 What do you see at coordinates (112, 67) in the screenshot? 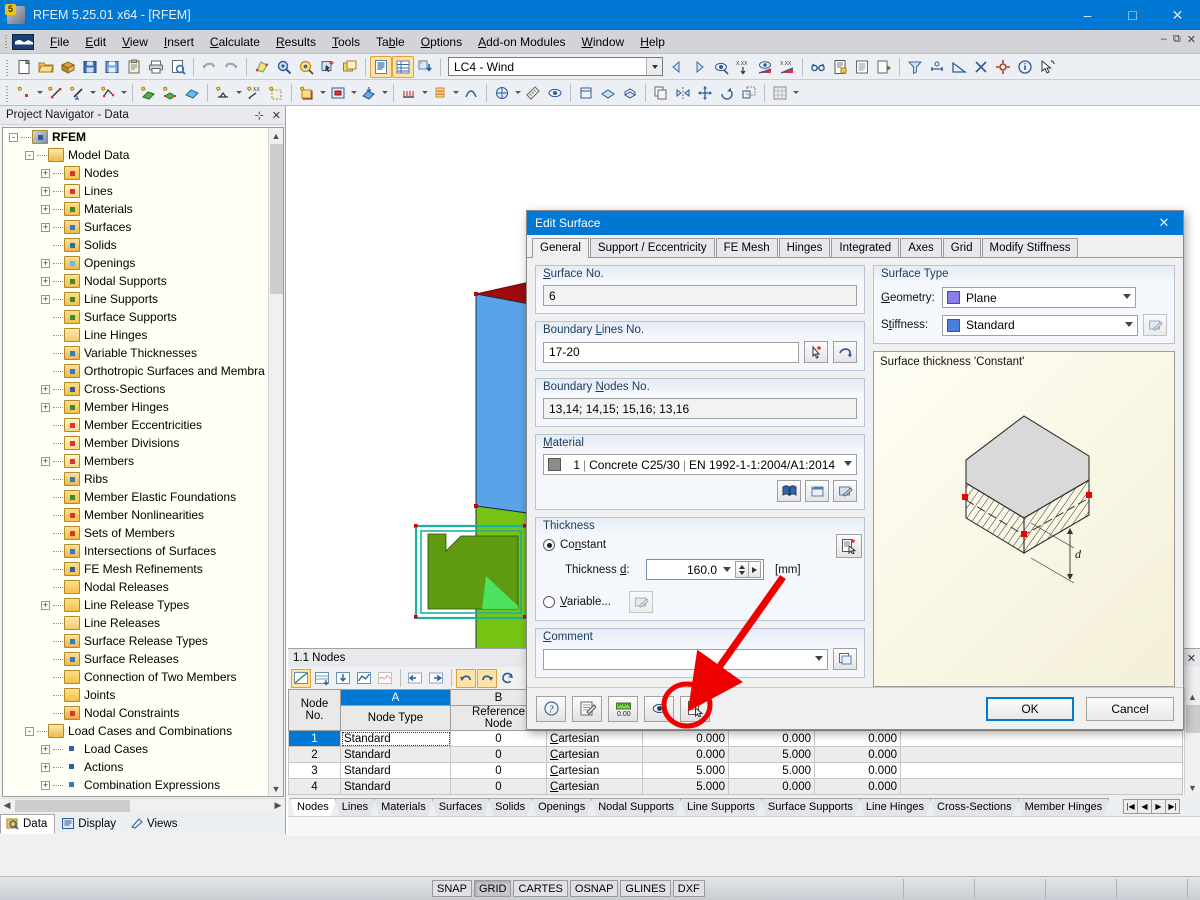
I see `save-icon` at bounding box center [112, 67].